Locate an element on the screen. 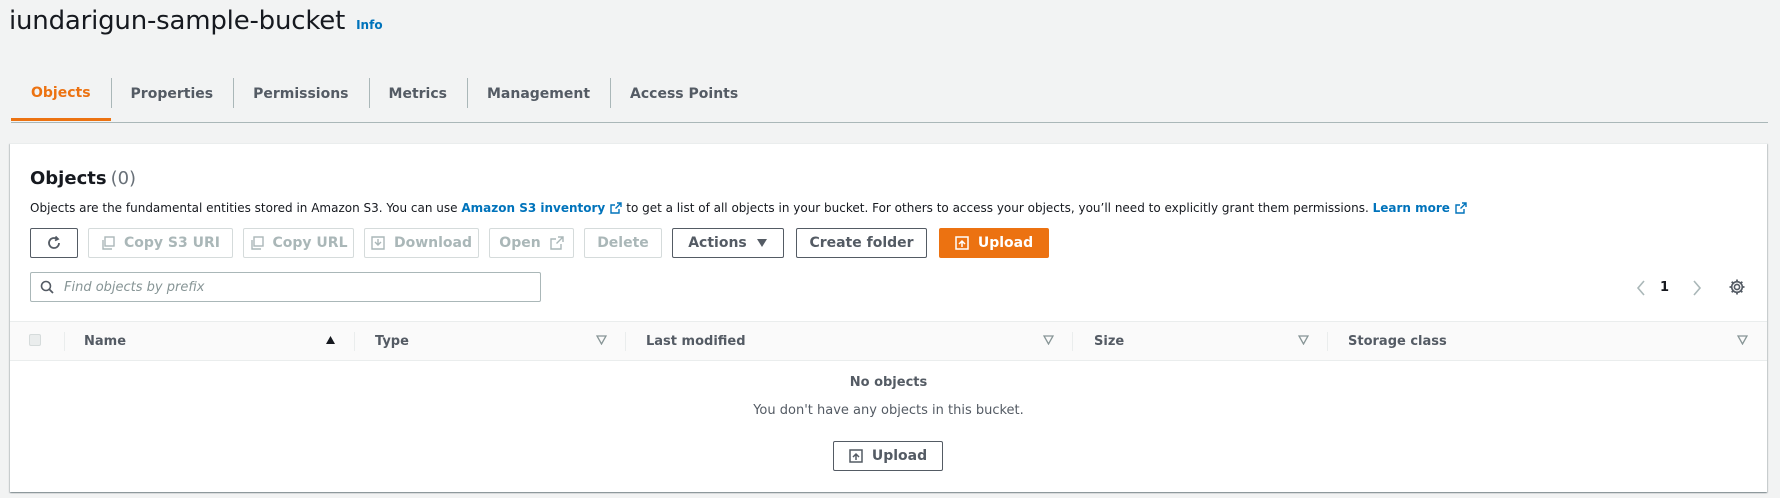 The image size is (1780, 498). objects-heading-label: Objects is located at coordinates (68, 178).